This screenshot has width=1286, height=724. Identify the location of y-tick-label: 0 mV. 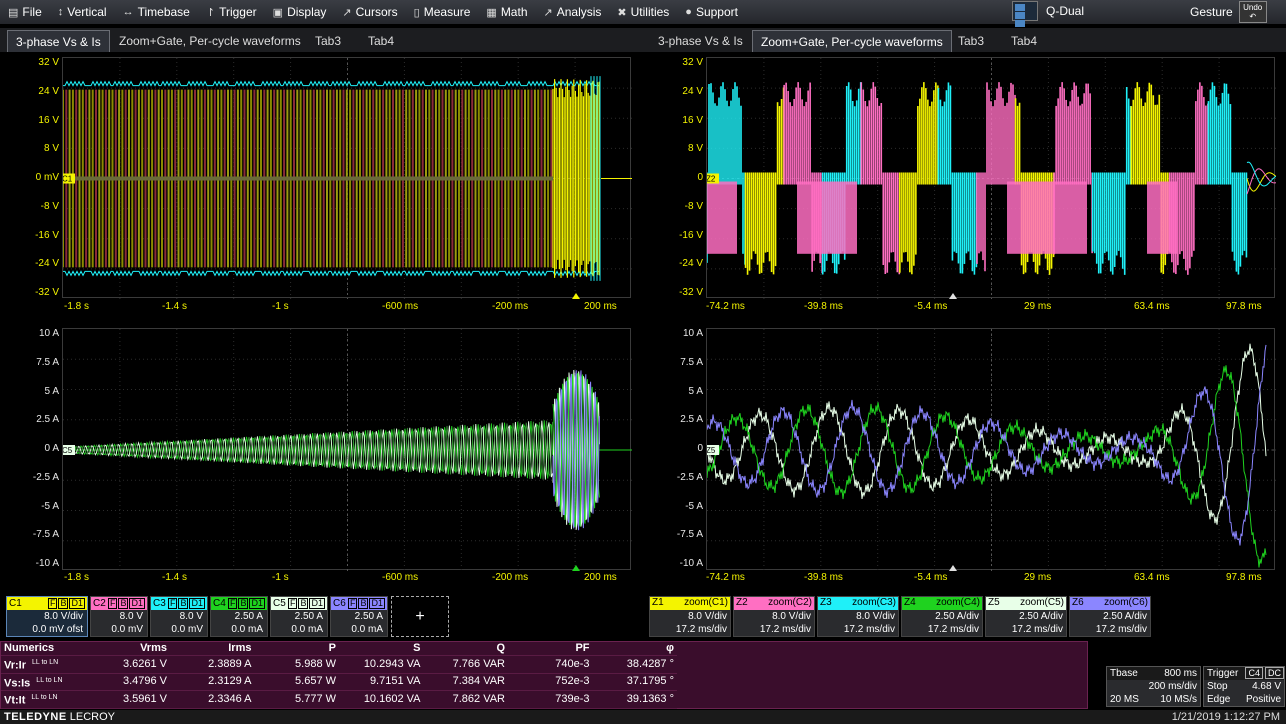
(47, 177).